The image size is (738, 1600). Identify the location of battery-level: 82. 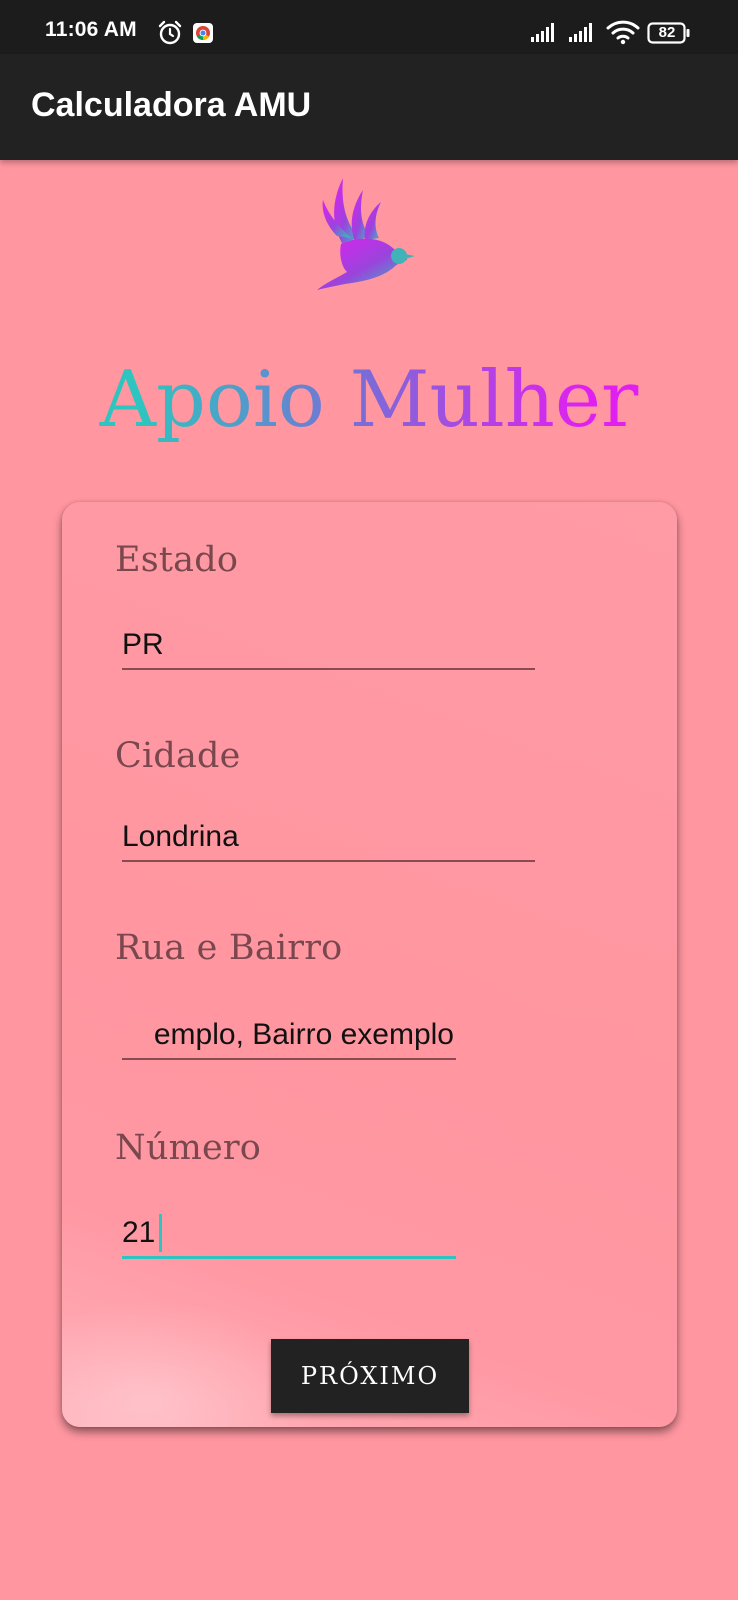
(667, 32).